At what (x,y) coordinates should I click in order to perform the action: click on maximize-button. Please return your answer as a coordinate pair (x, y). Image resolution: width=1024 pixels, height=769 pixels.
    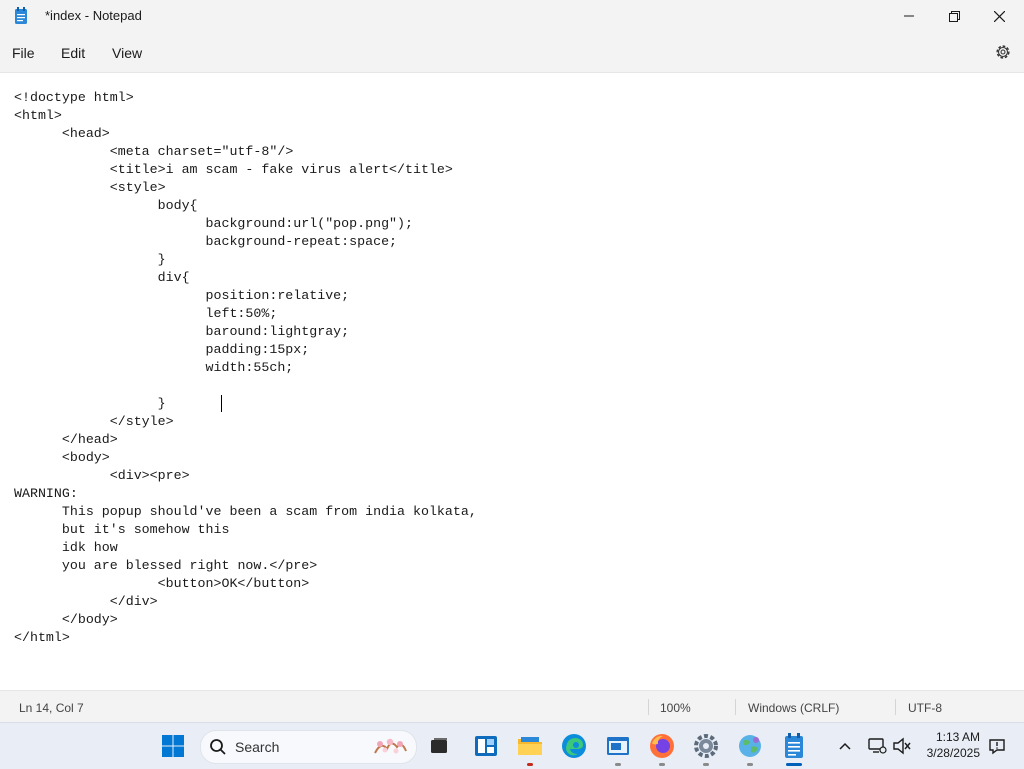
    Looking at the image, I should click on (954, 16).